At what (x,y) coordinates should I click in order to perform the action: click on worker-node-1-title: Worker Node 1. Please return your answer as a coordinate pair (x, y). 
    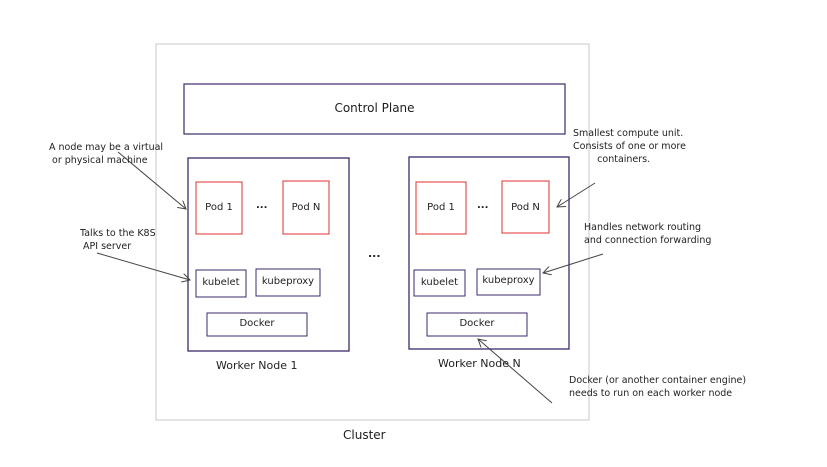
    Looking at the image, I should click on (257, 365).